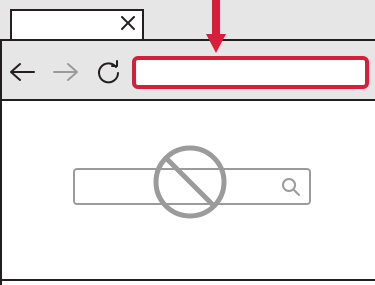 This screenshot has width=375, height=285. What do you see at coordinates (77, 24) in the screenshot?
I see `browser-tab` at bounding box center [77, 24].